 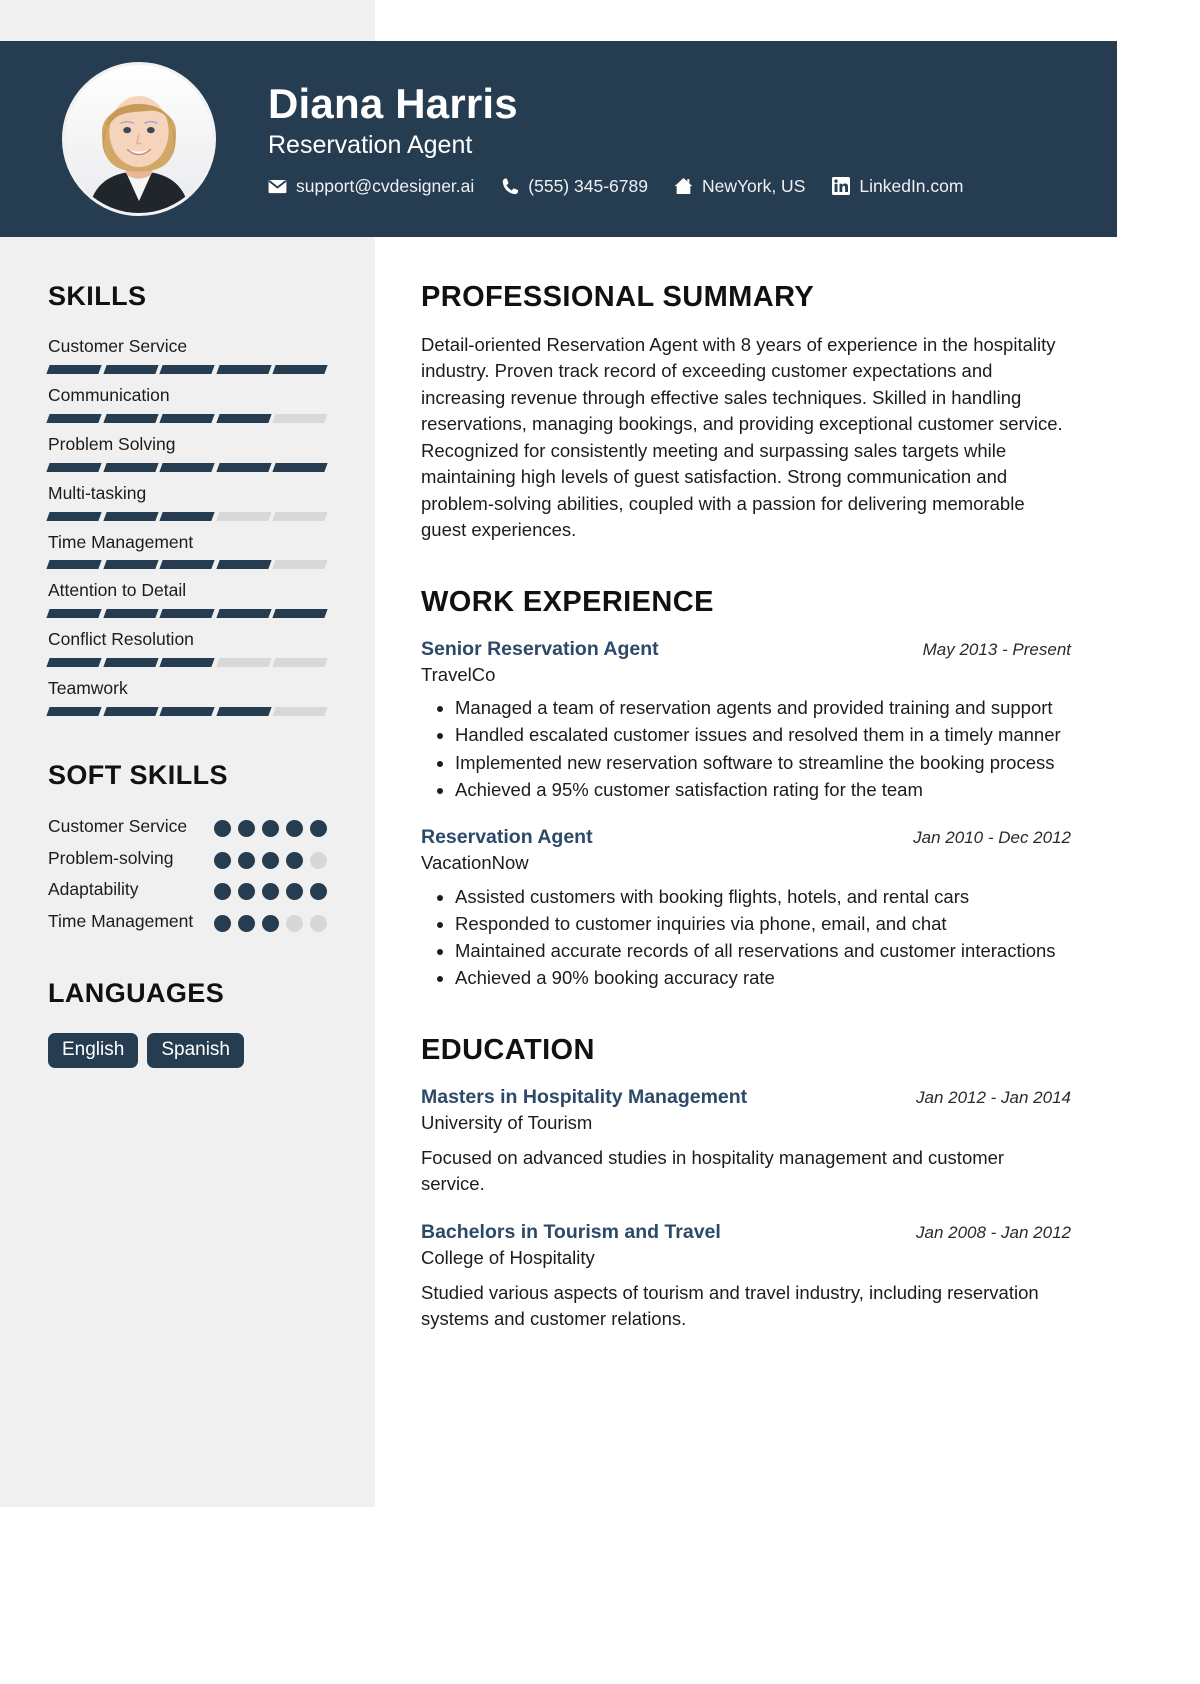 I want to click on skill-item: Time Management, so click(x=187, y=551).